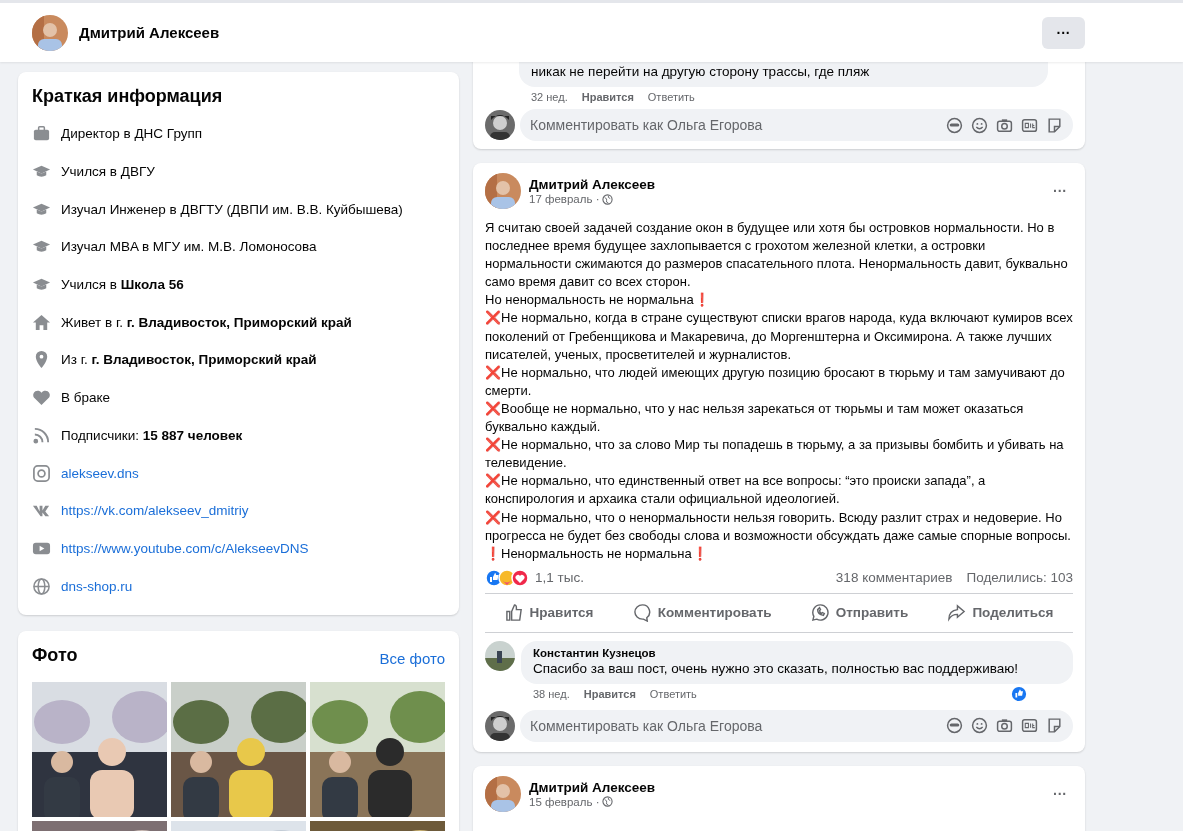  What do you see at coordinates (1019, 693) in the screenshot?
I see `like-icon` at bounding box center [1019, 693].